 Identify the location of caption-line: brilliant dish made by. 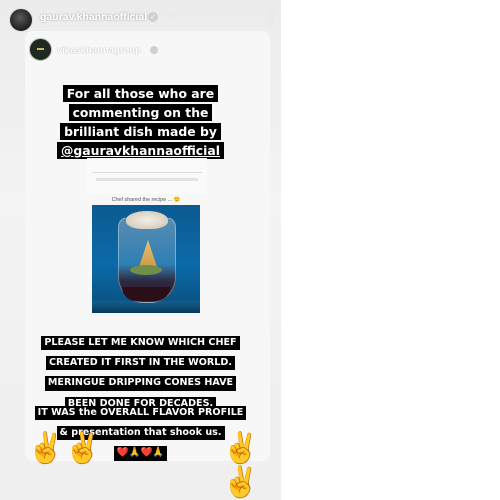
(140, 131).